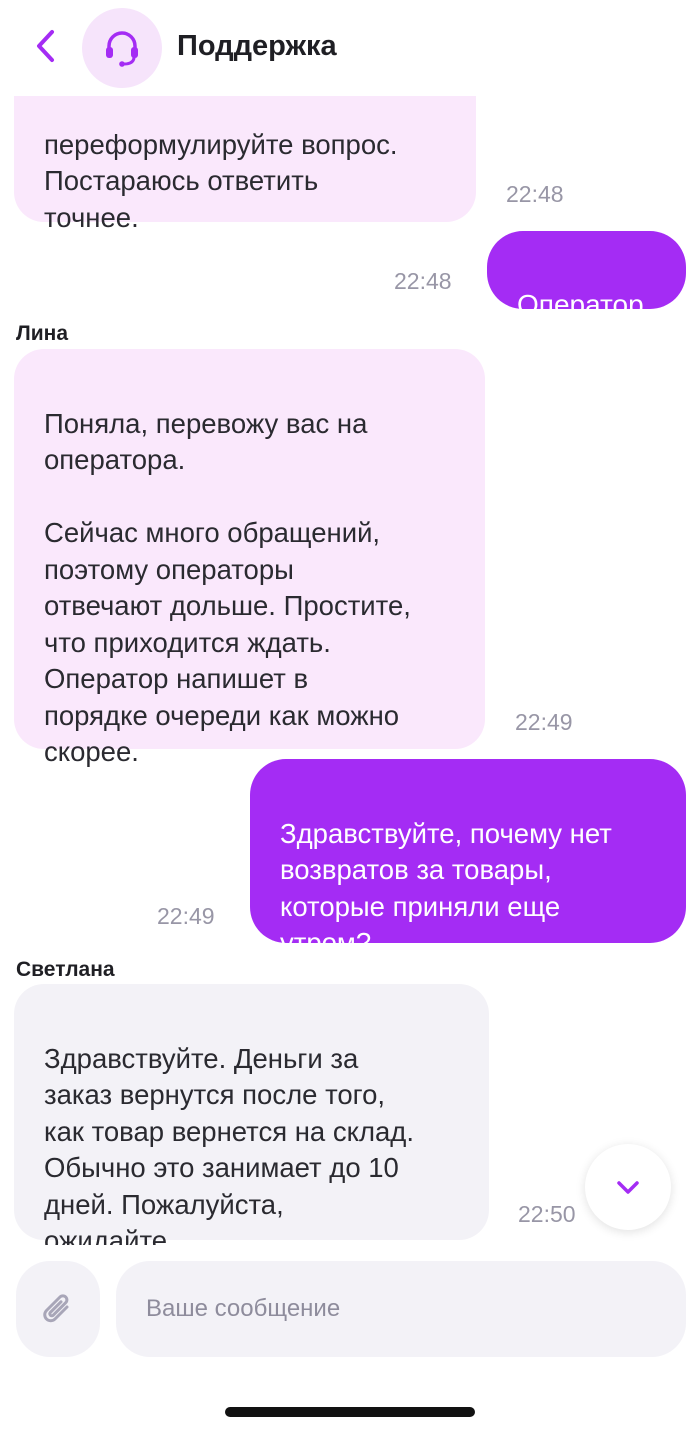 The height and width of the screenshot is (1431, 700). What do you see at coordinates (65, 969) in the screenshot?
I see `sender-name: Светлана` at bounding box center [65, 969].